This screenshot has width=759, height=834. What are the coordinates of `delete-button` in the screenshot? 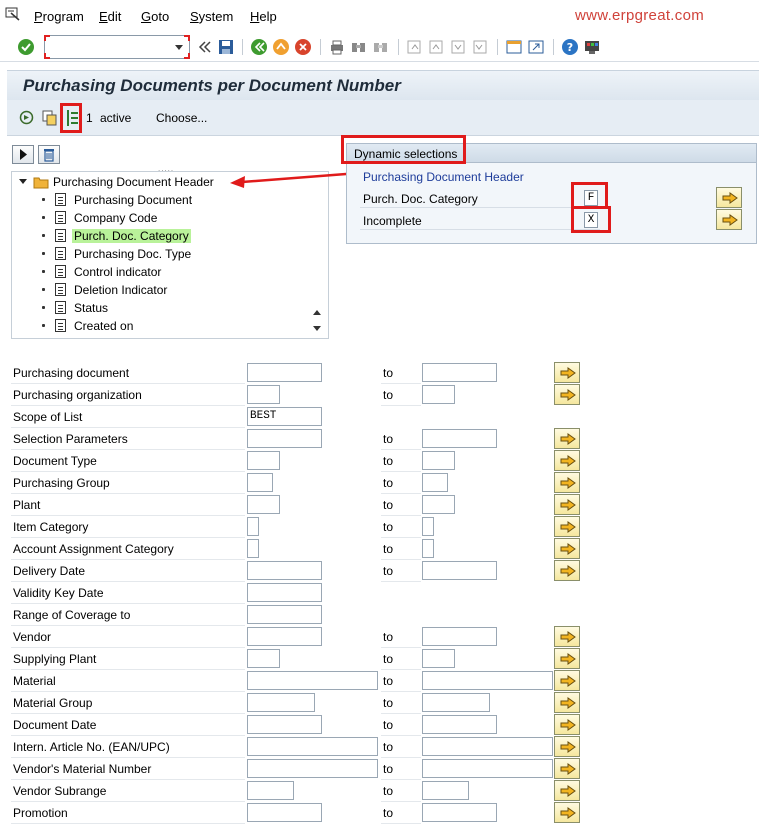 It's located at (49, 154).